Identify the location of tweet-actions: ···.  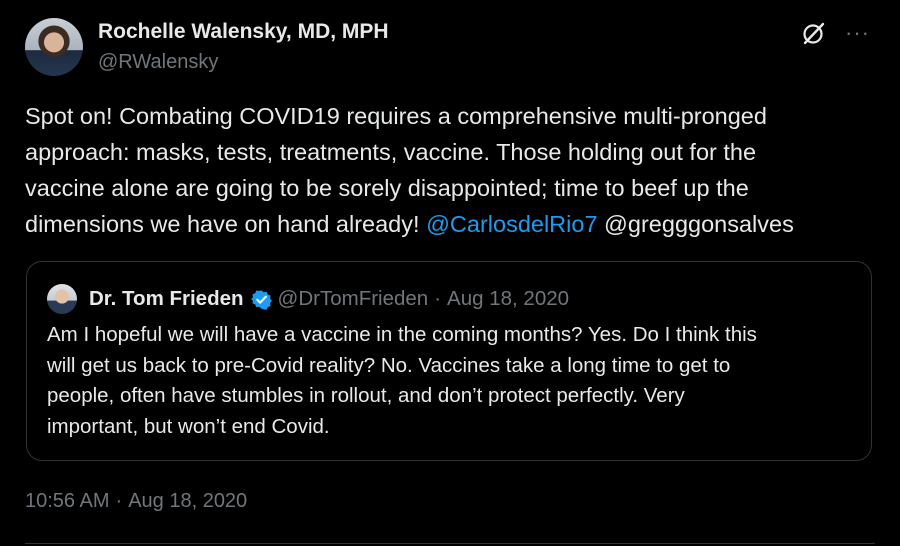
(835, 33).